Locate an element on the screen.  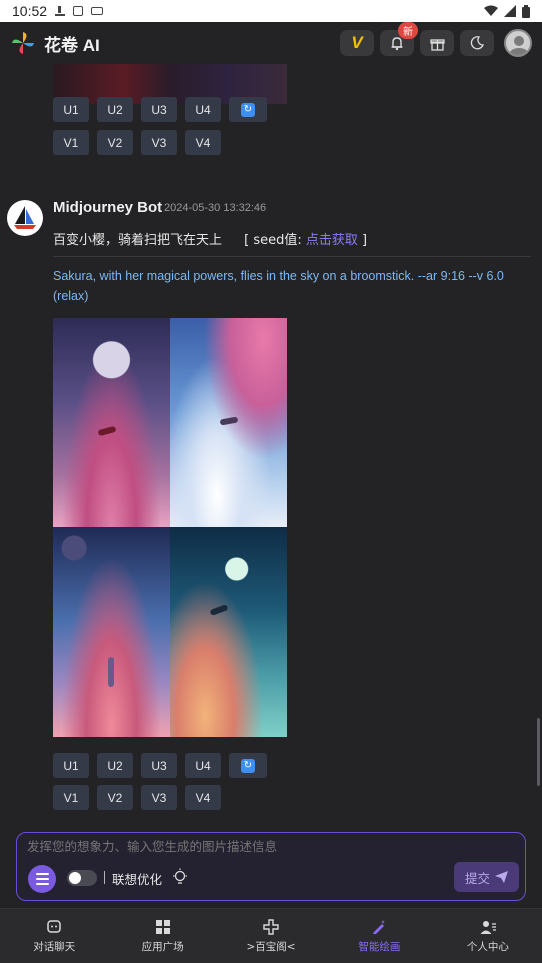
wifi-icon is located at coordinates (491, 10).